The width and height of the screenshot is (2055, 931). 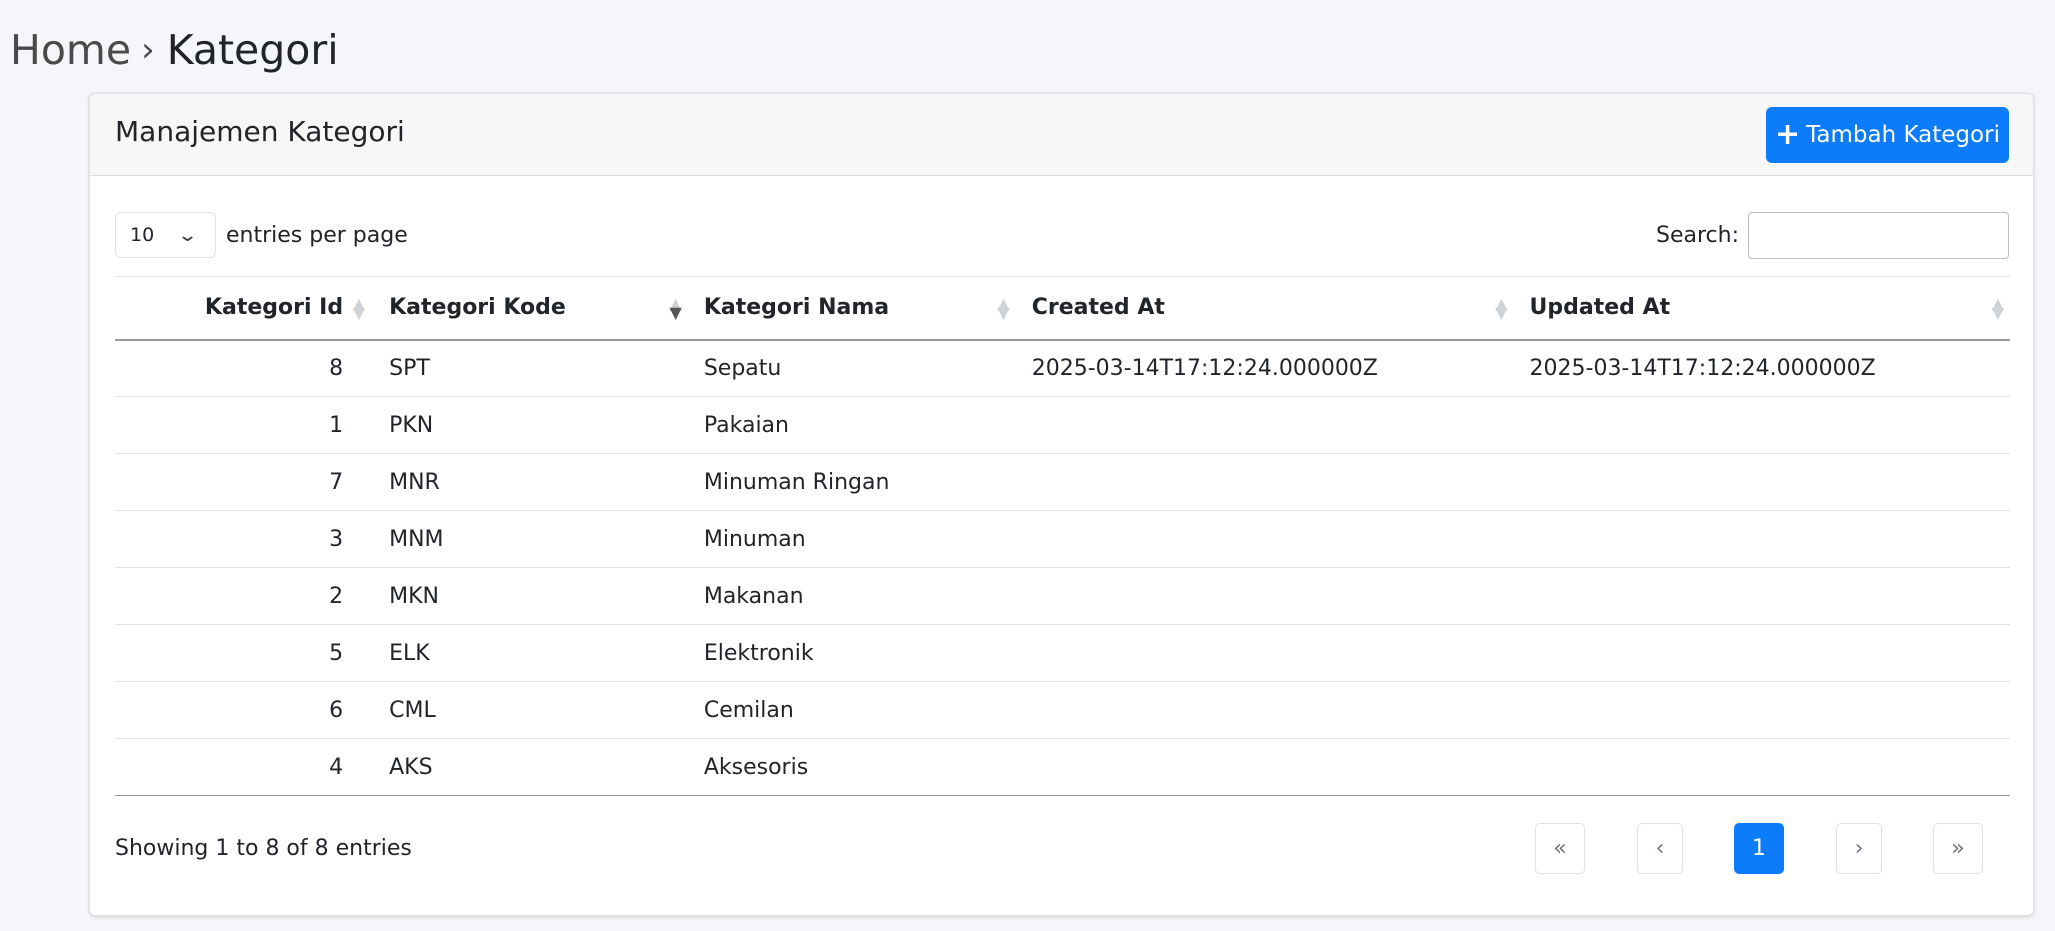 I want to click on chevron-down-icon: ⌄, so click(x=187, y=235).